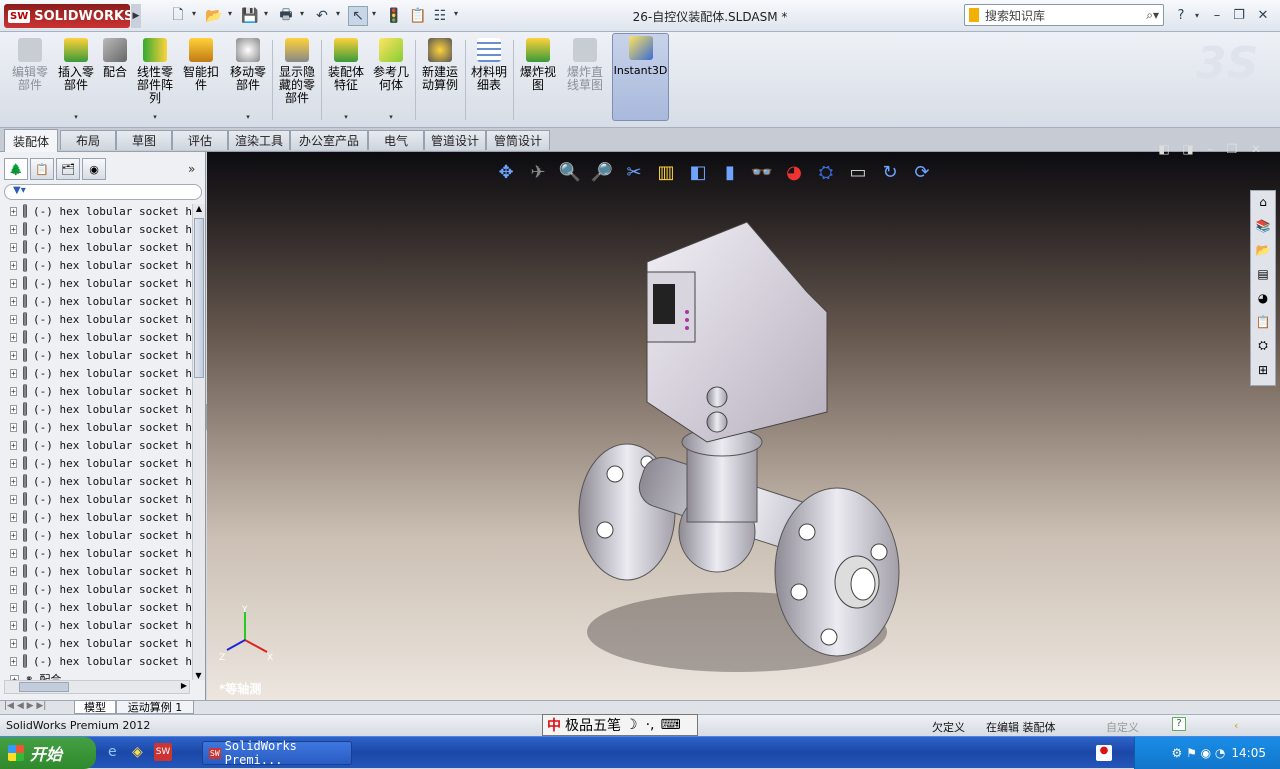  I want to click on bom-button: 材料明细表, so click(489, 80).